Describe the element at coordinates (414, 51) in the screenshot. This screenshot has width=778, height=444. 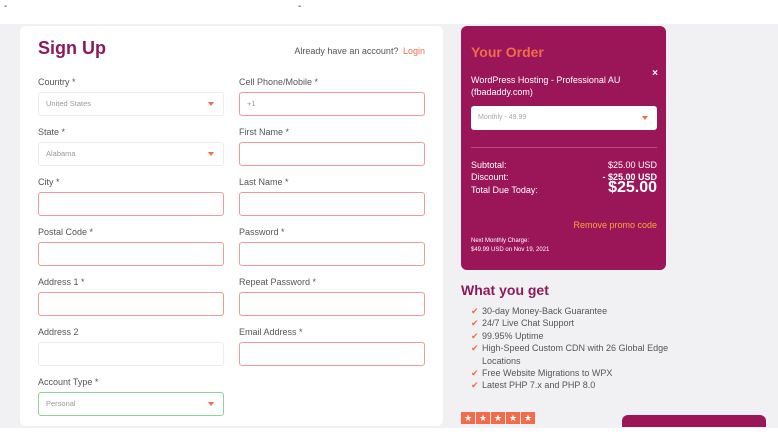
I see `login-link: Login` at that location.